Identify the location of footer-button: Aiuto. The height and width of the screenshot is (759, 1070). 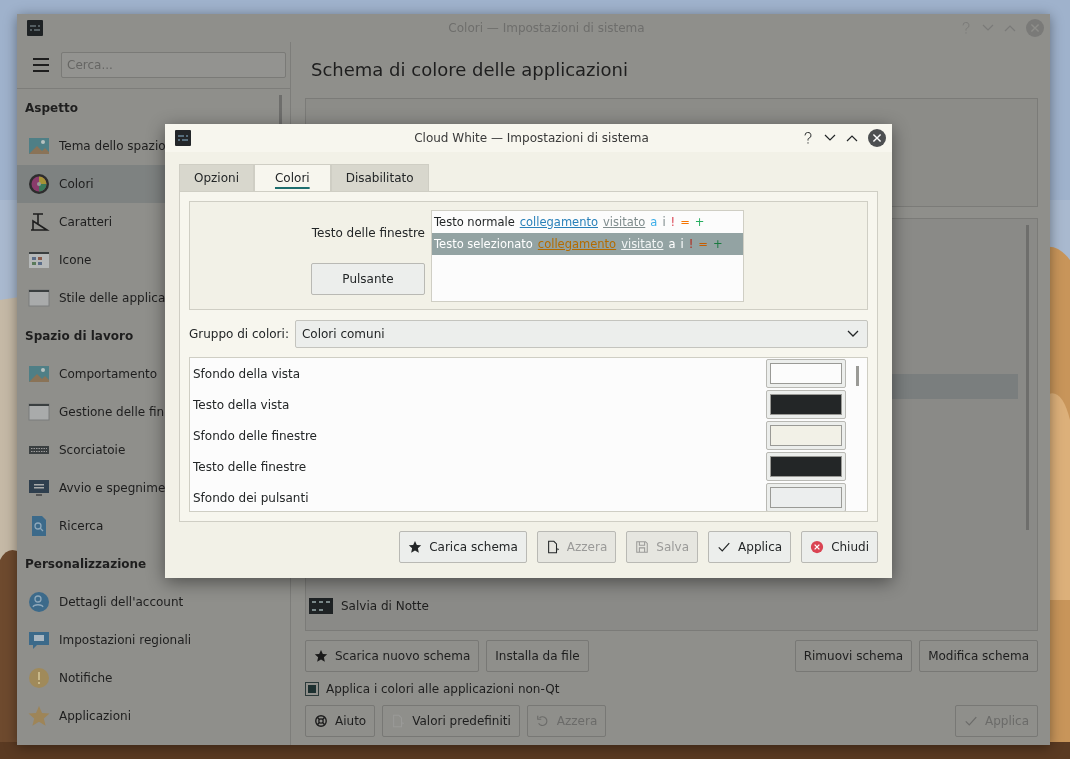
(340, 721).